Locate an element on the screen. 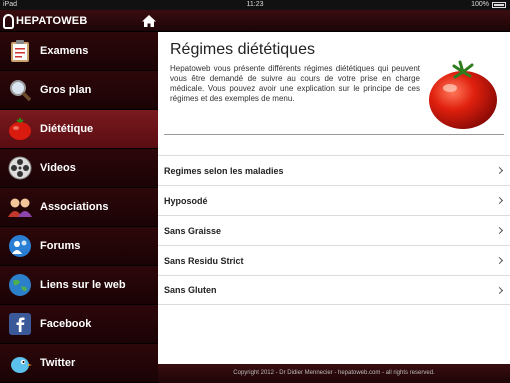  sidebar-item-facebook: Facebook is located at coordinates (79, 324).